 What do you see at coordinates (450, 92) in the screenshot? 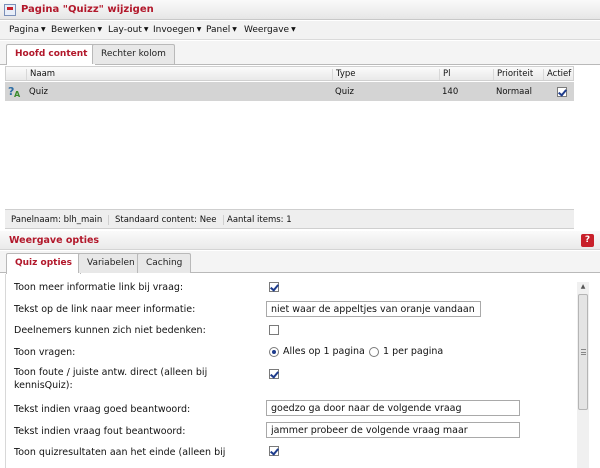
I see `row-pl: 140` at bounding box center [450, 92].